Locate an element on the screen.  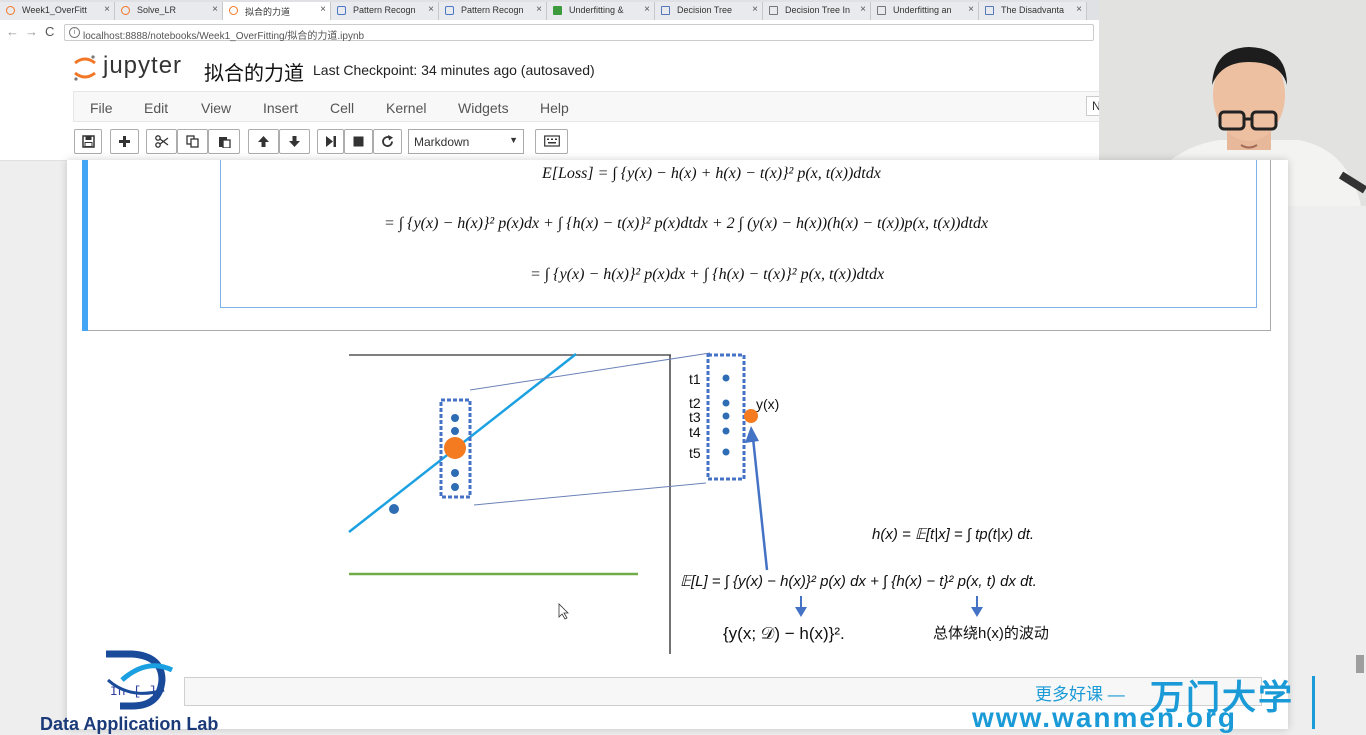
jupyter-wordmark: jupyter is located at coordinates (142, 66).